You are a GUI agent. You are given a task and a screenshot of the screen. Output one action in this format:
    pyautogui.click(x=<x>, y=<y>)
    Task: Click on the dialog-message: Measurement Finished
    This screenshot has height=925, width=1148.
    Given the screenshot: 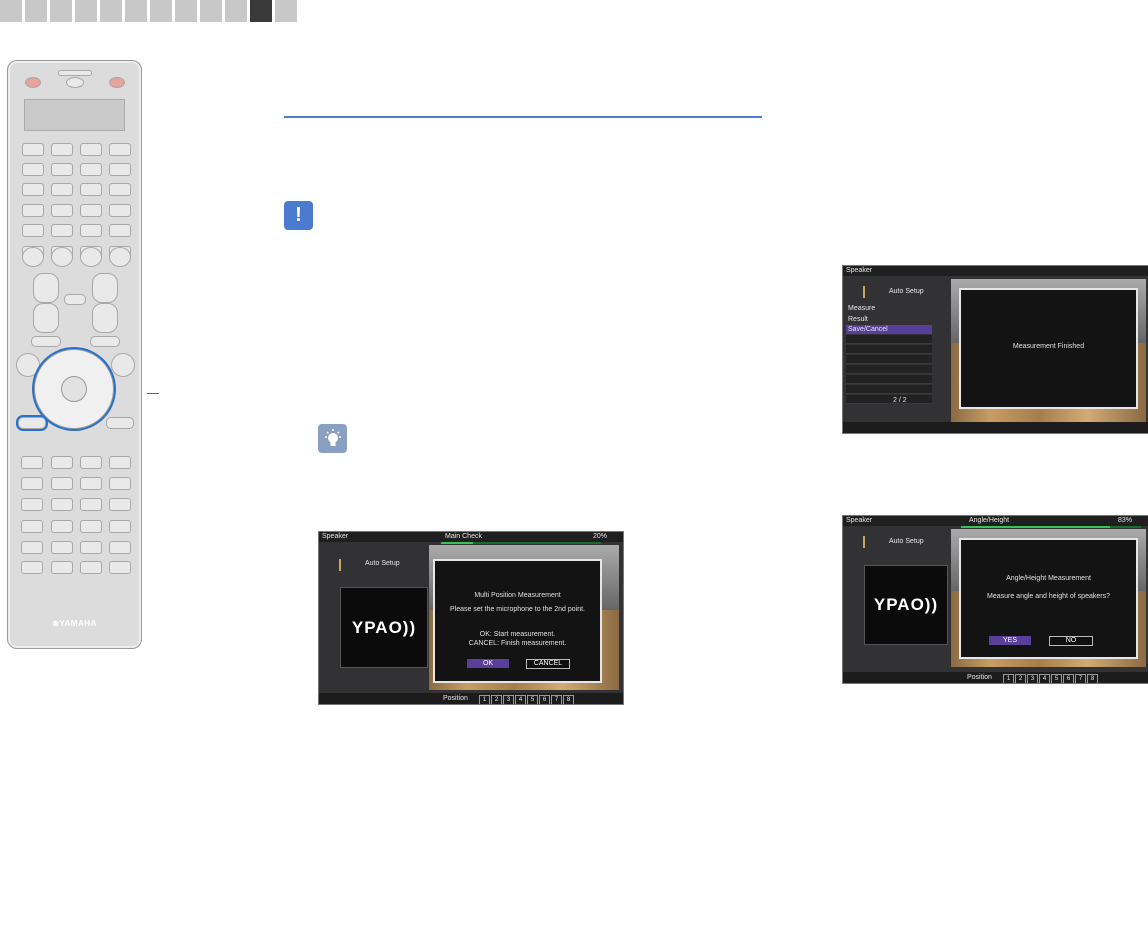 What is the action you would take?
    pyautogui.click(x=1048, y=346)
    